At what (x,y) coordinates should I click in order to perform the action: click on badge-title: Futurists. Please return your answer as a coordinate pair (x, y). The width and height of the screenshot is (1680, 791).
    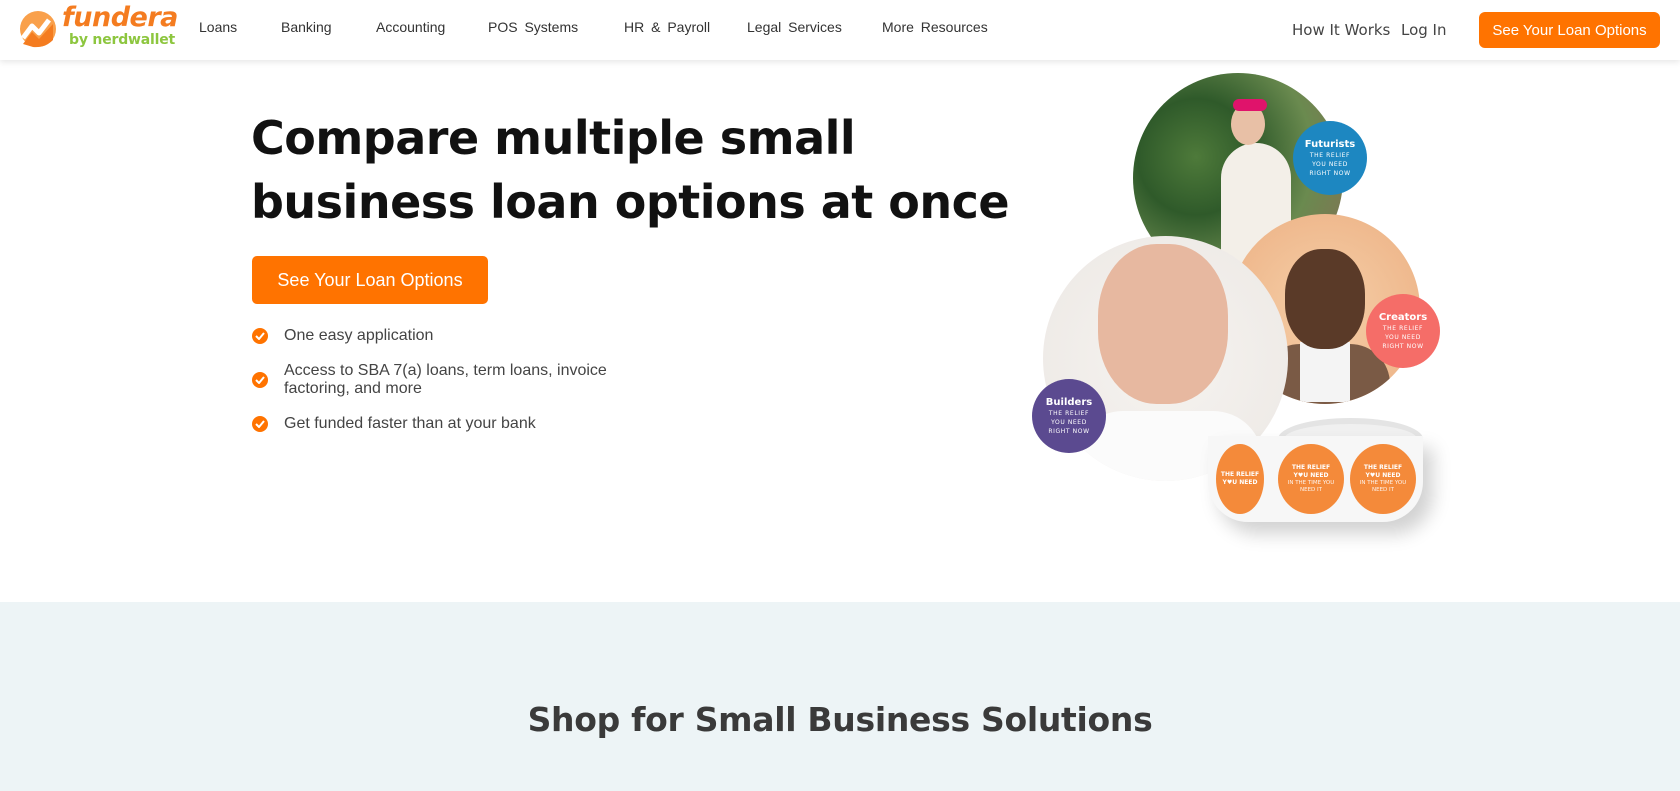
    Looking at the image, I should click on (1330, 144).